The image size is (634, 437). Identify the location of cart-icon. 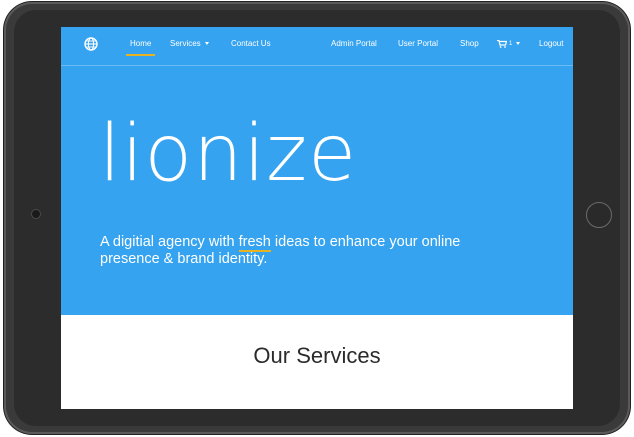
(502, 43).